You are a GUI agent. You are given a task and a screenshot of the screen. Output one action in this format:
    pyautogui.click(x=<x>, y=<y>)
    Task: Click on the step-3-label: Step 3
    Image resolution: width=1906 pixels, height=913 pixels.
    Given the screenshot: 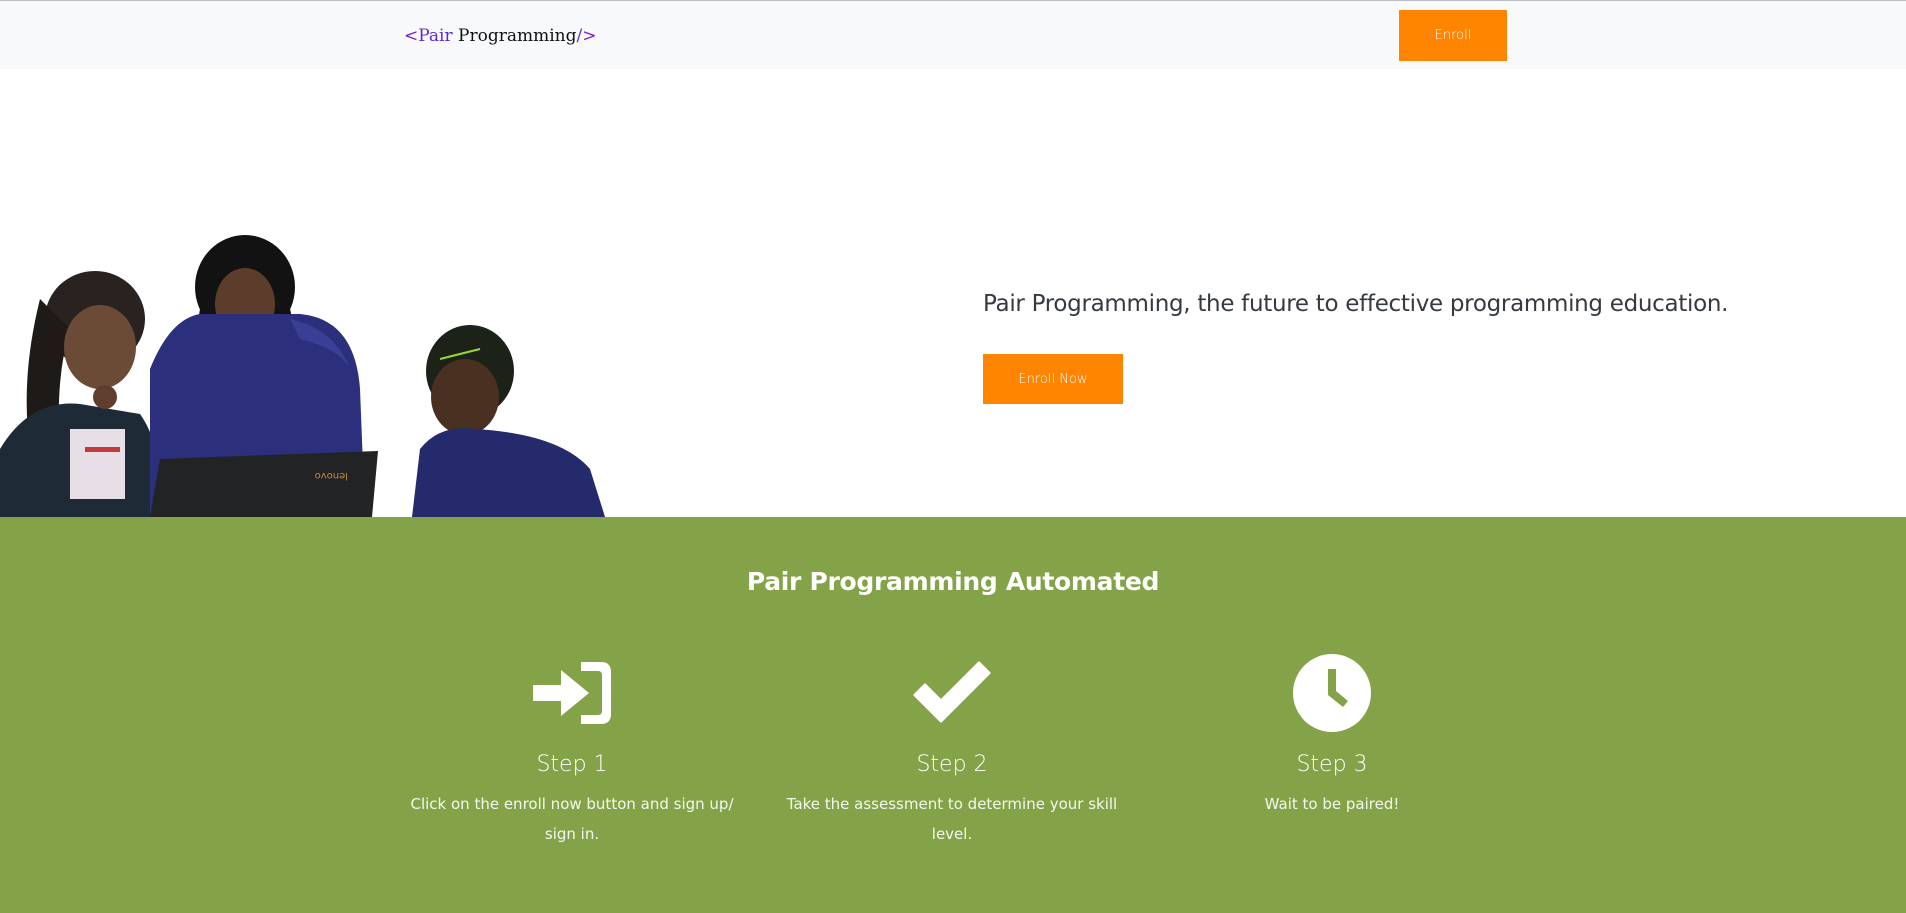 What is the action you would take?
    pyautogui.click(x=1332, y=764)
    